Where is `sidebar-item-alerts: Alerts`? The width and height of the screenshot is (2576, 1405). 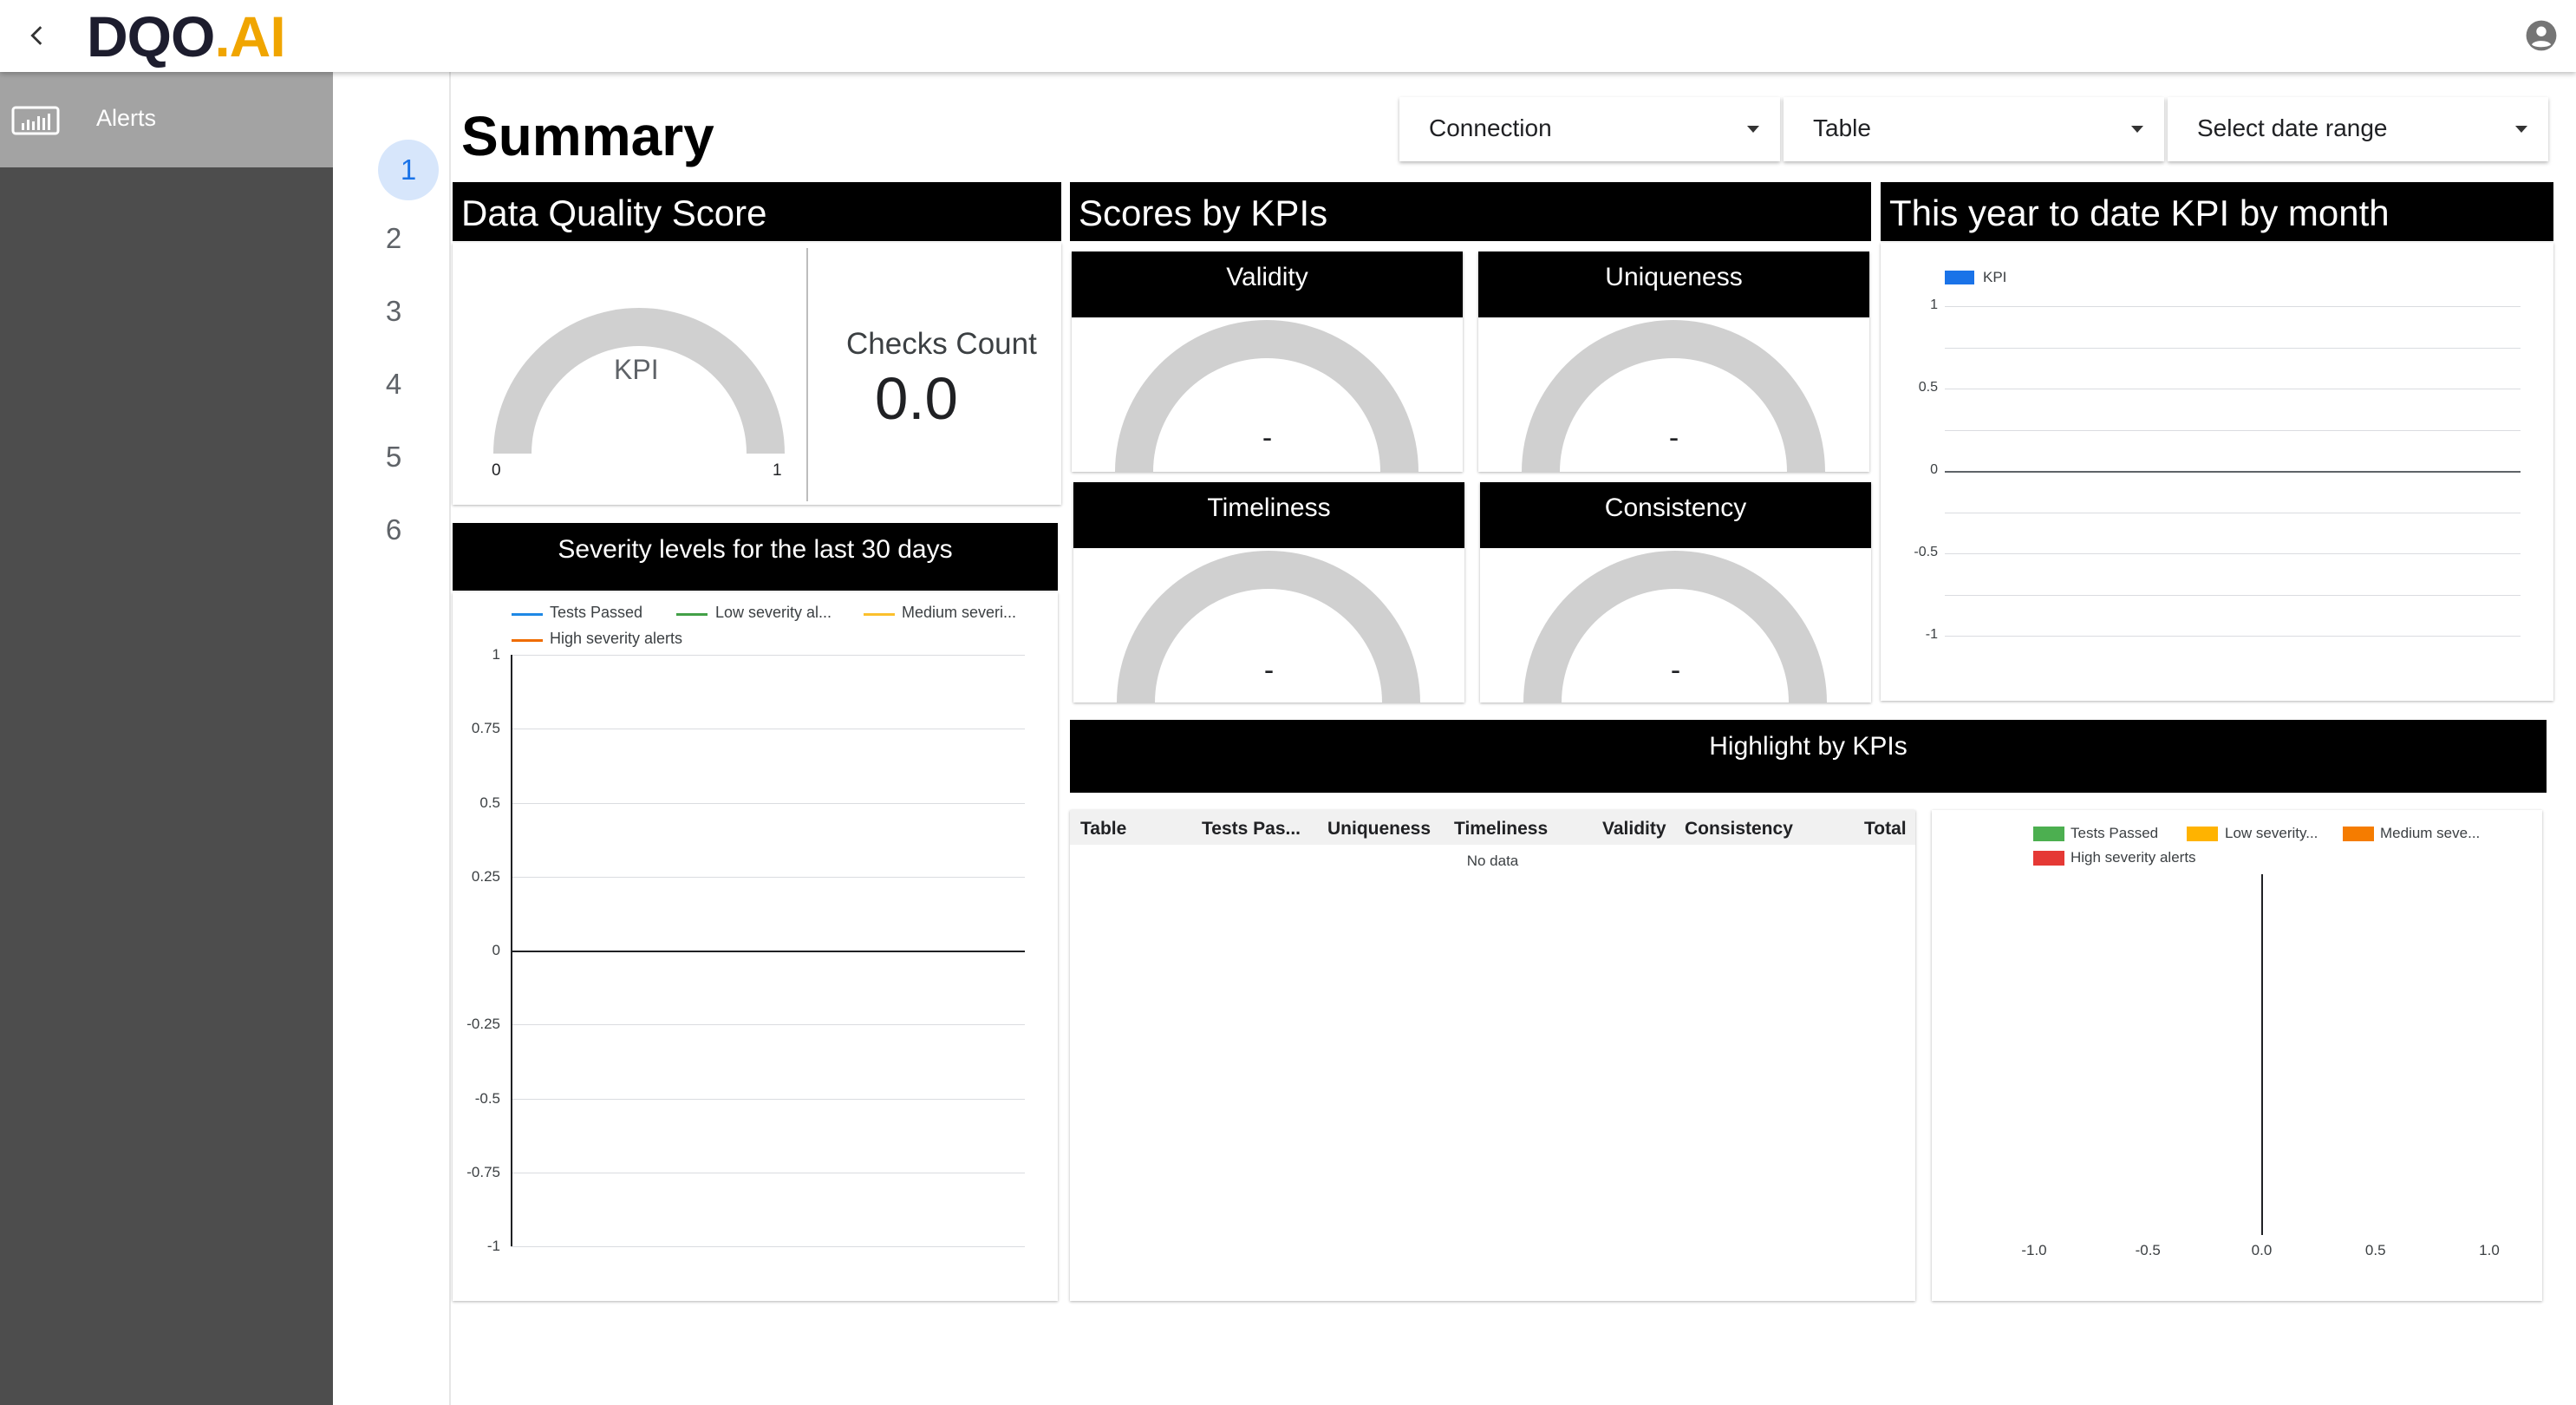
sidebar-item-alerts: Alerts is located at coordinates (167, 119).